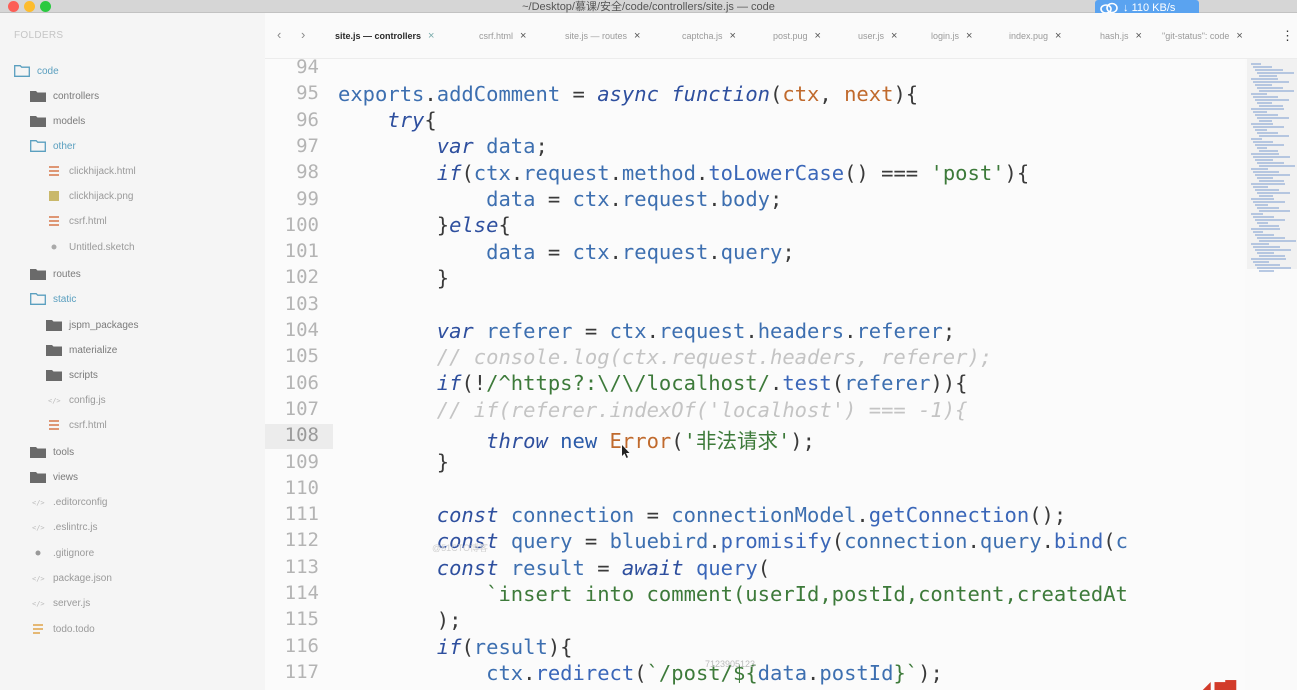  Describe the element at coordinates (1271, 374) in the screenshot. I see `code-minimap` at that location.